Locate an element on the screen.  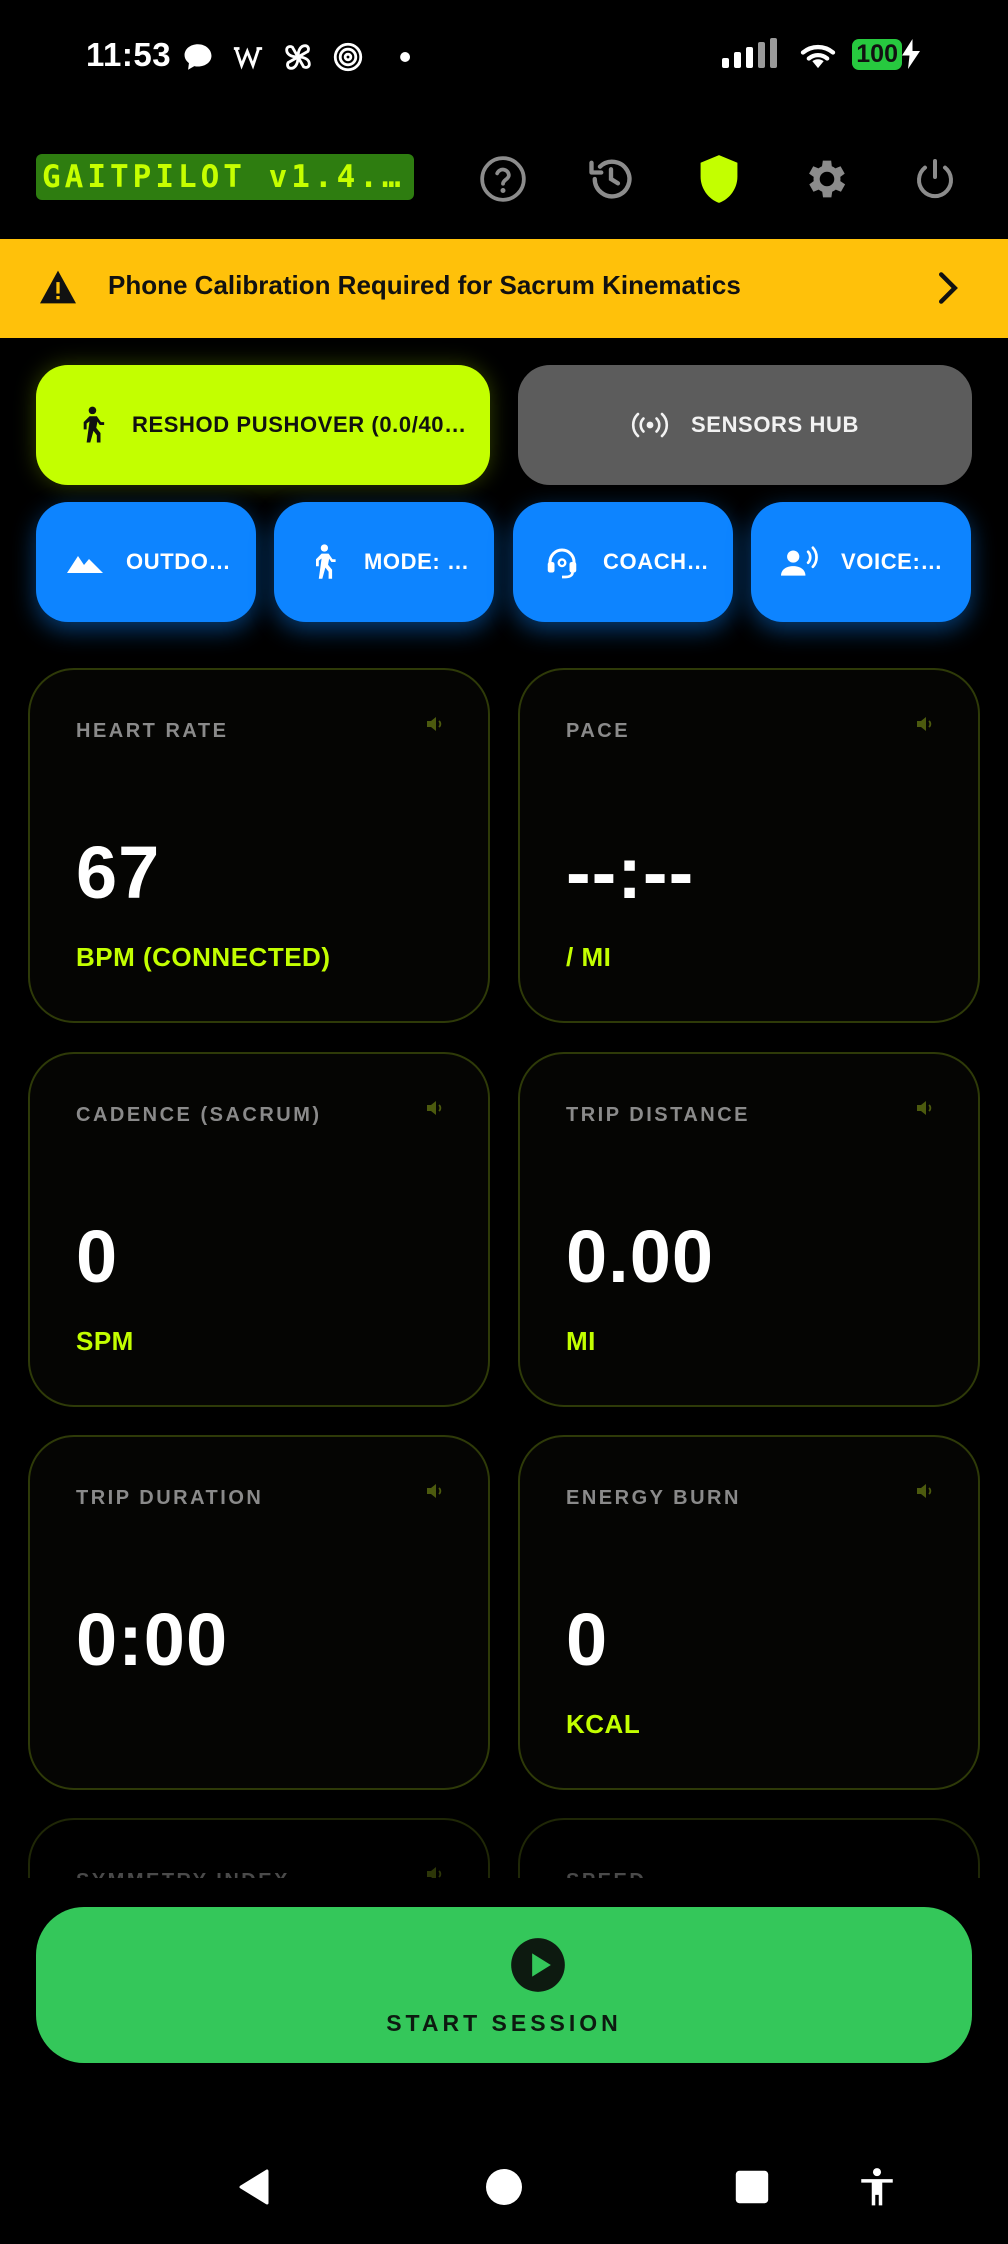
sensors-broadcast-icon is located at coordinates (650, 425).